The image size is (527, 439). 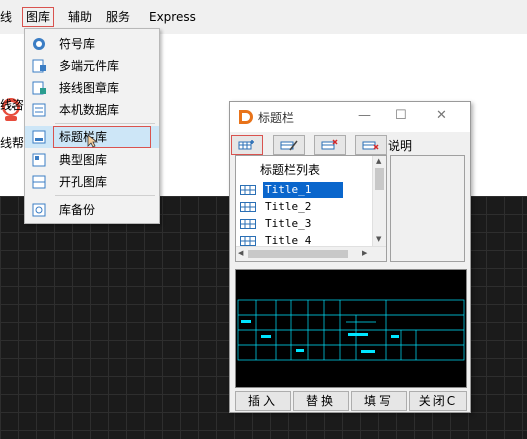 I want to click on list-item: Title_3, so click(x=306, y=224).